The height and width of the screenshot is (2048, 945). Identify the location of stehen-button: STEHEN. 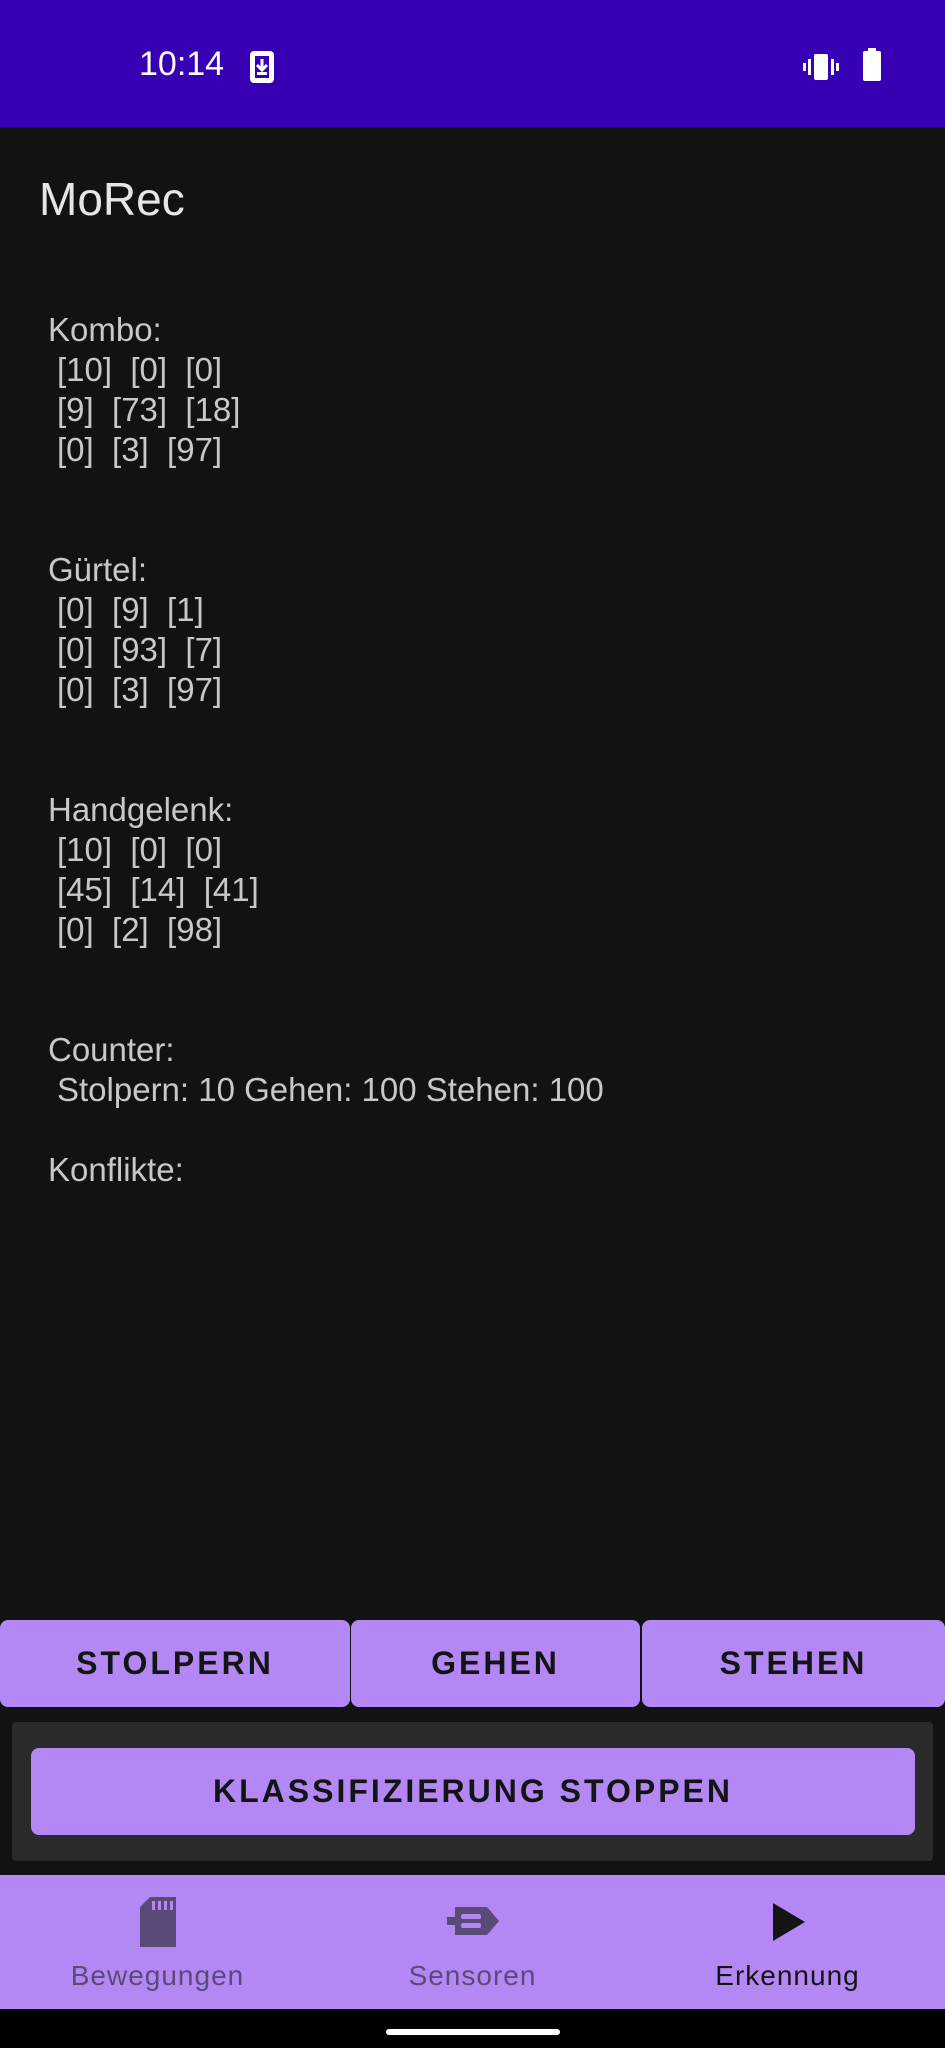
(793, 1663).